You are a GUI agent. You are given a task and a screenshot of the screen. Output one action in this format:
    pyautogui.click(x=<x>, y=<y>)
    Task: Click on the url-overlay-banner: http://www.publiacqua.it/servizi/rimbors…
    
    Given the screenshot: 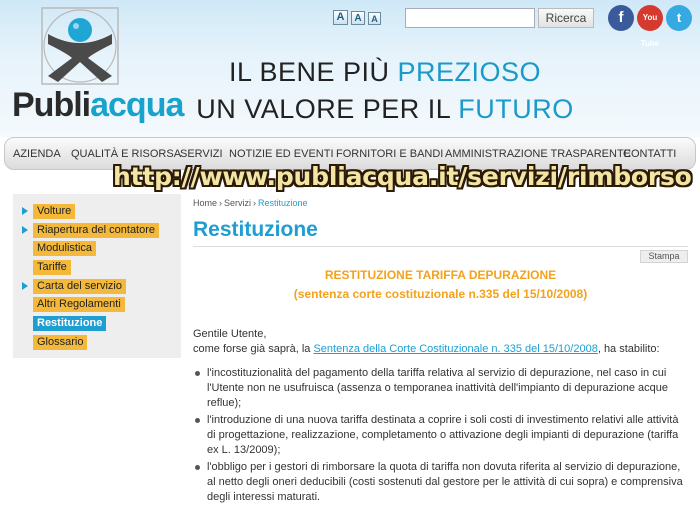 What is the action you would take?
    pyautogui.click(x=402, y=176)
    